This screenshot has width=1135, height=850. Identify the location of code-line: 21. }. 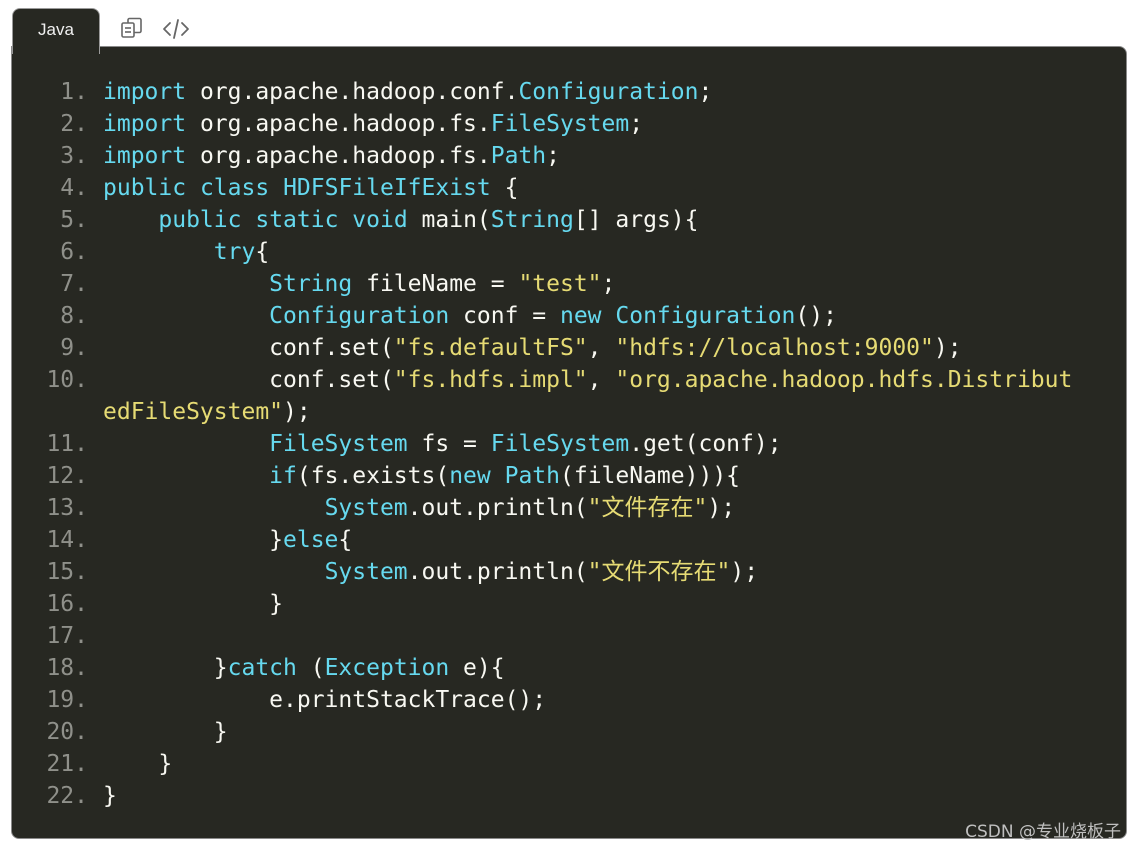
(569, 764).